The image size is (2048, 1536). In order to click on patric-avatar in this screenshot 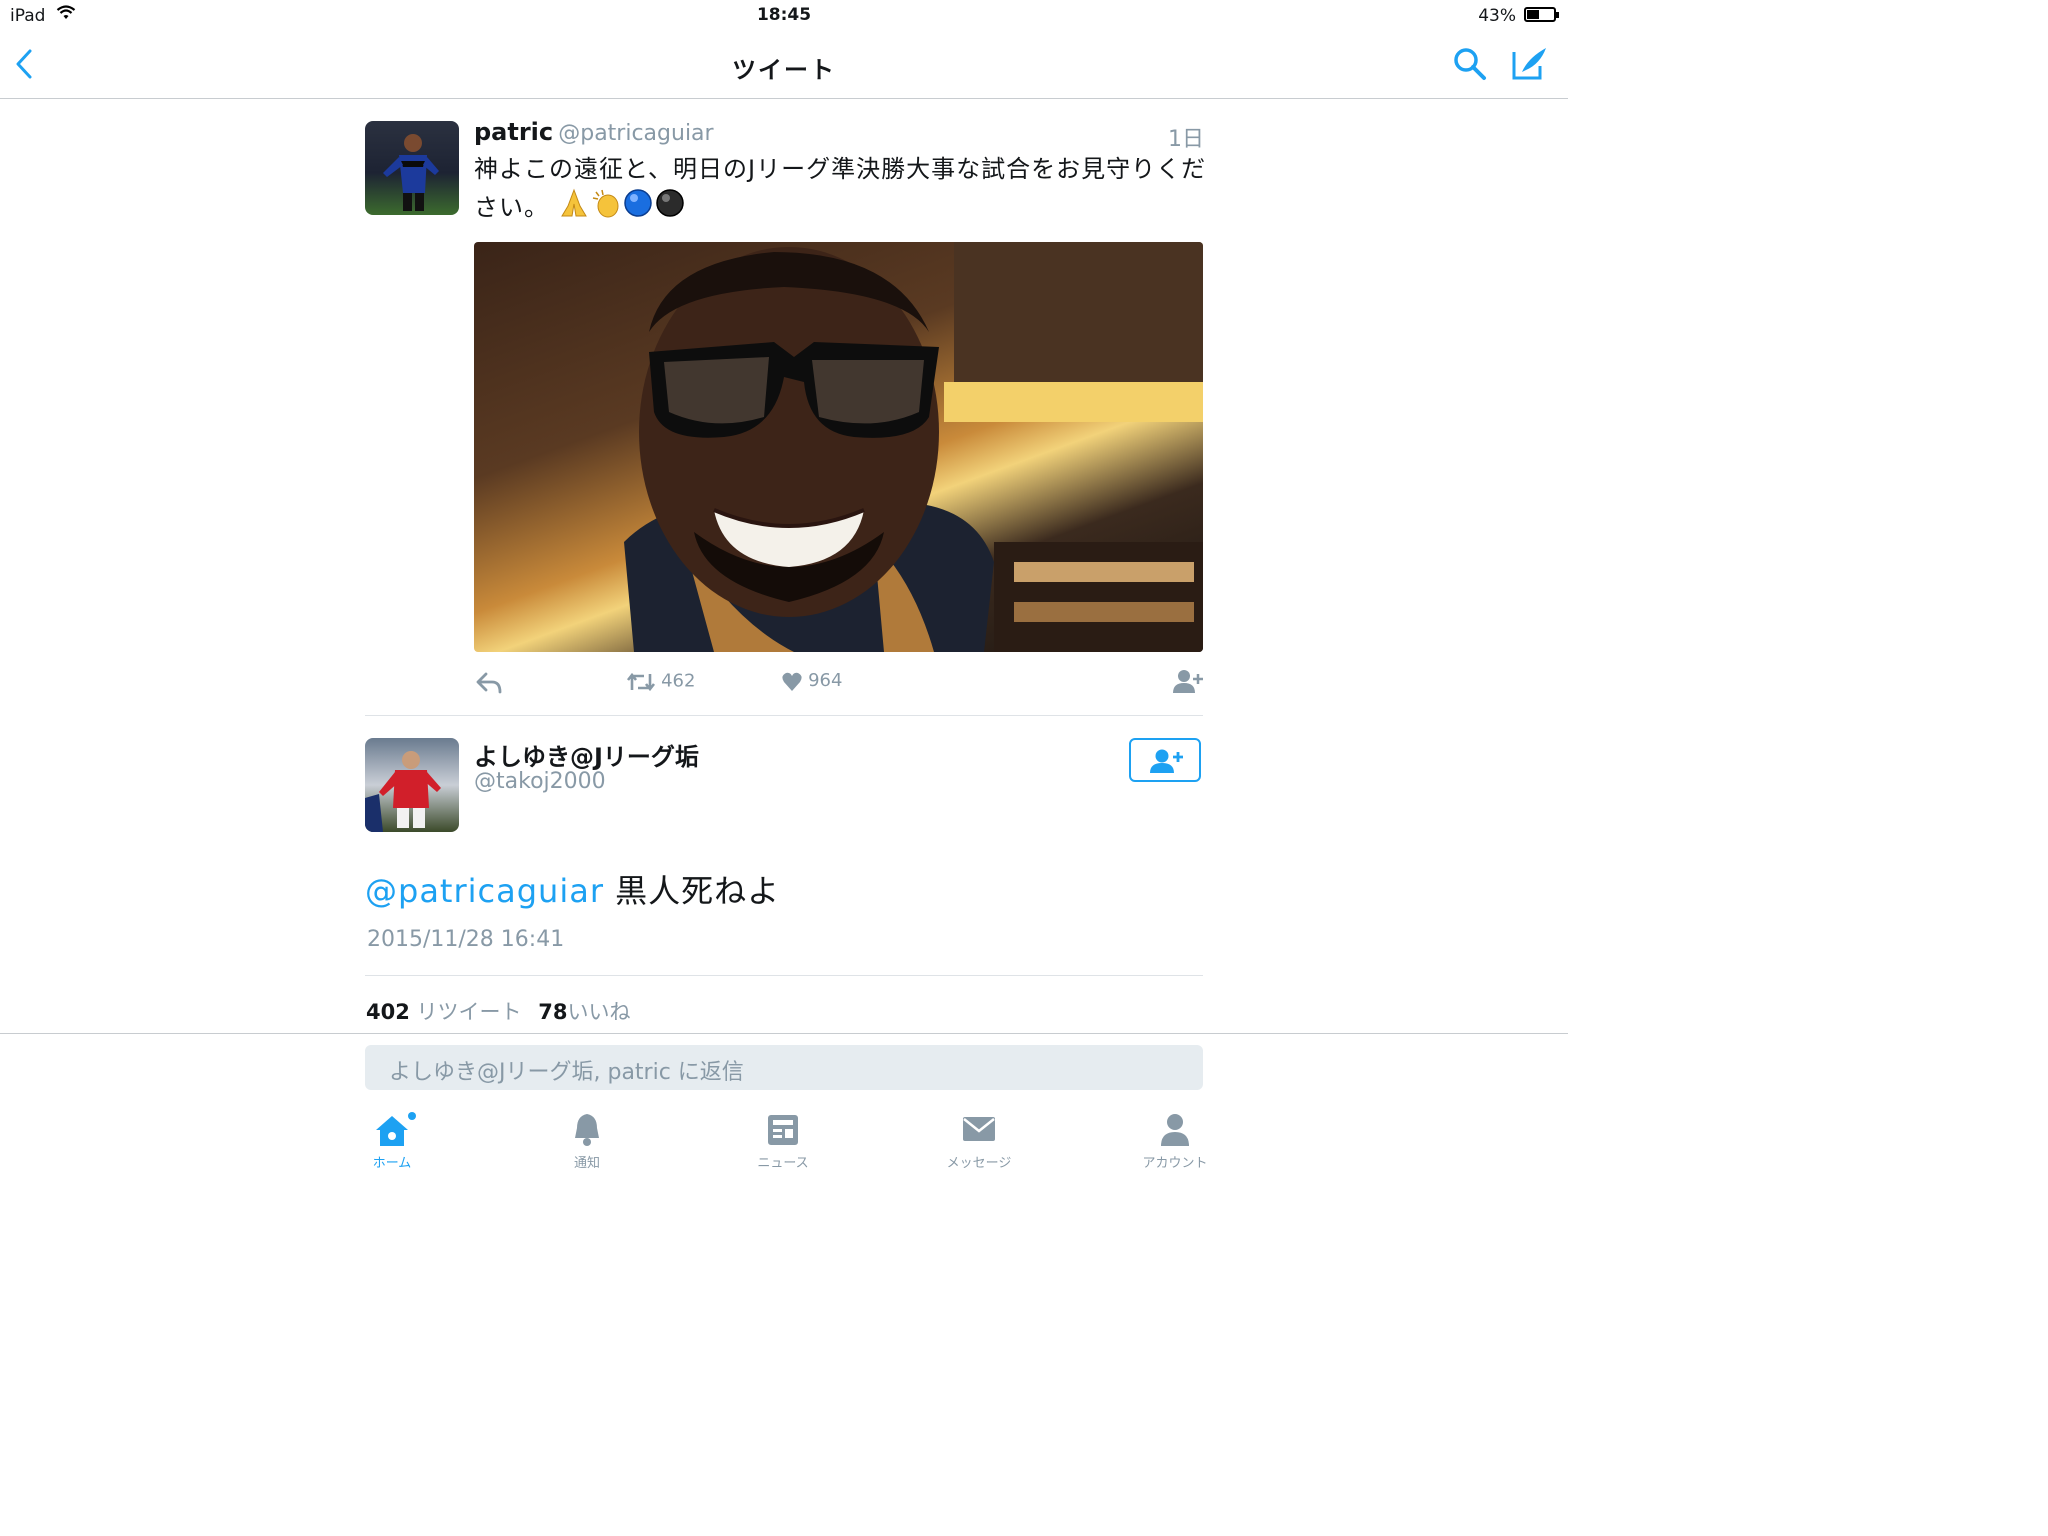, I will do `click(412, 168)`.